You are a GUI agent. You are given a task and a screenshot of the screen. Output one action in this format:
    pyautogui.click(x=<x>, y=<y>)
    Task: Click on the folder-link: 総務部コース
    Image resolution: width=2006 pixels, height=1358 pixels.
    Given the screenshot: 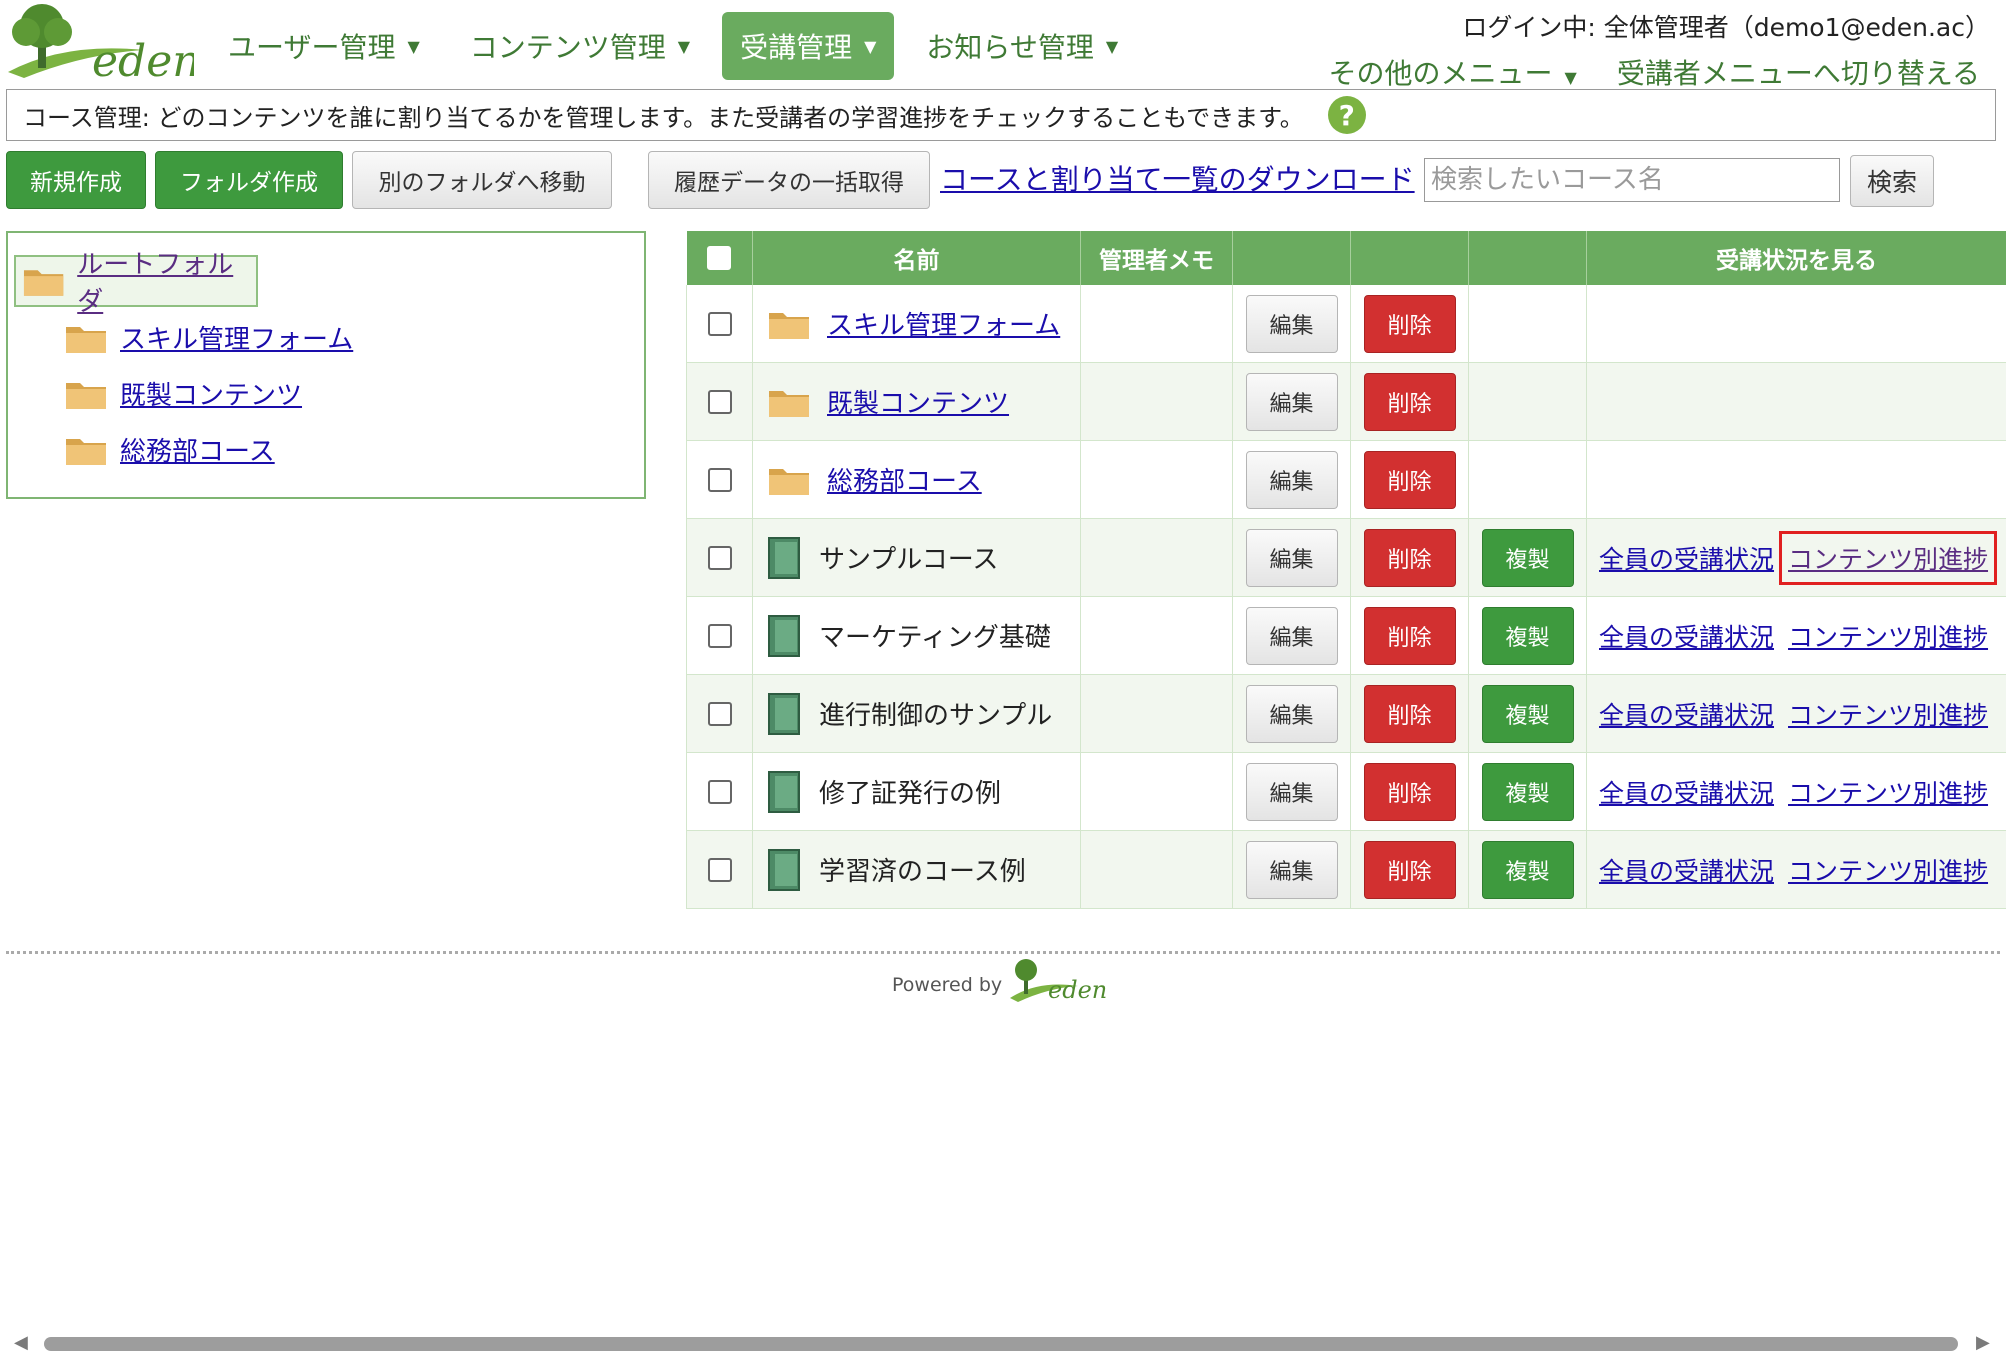 What is the action you would take?
    pyautogui.click(x=904, y=479)
    